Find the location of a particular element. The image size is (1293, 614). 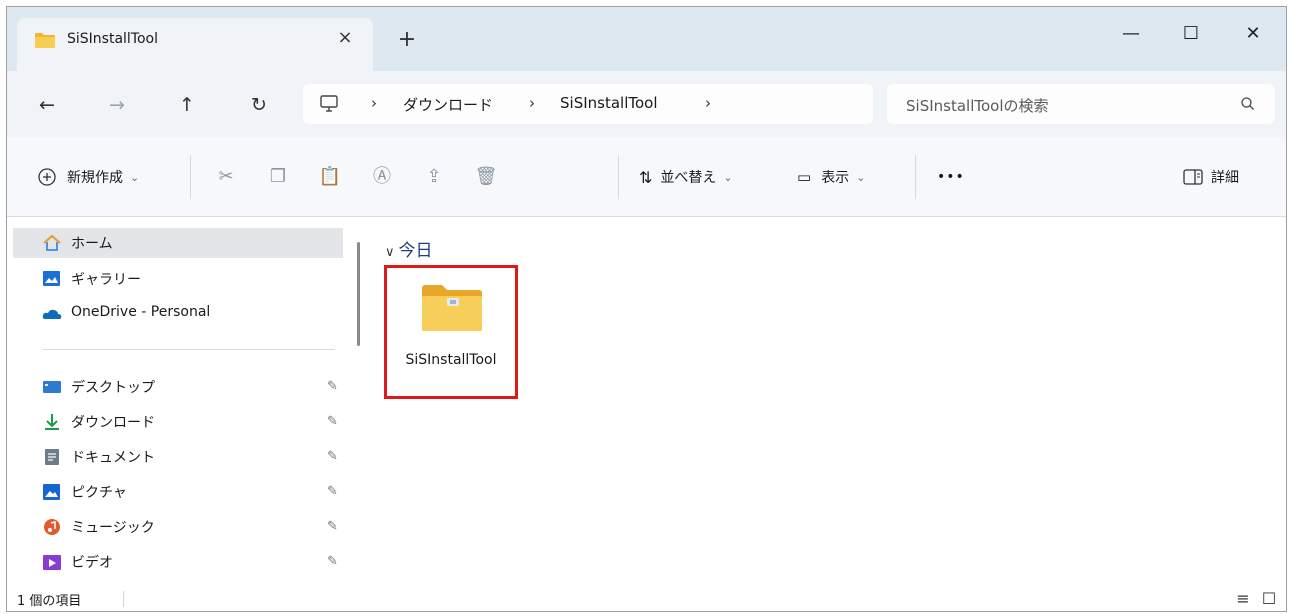

details-pane-button: 詳細 is located at coordinates (1211, 177).